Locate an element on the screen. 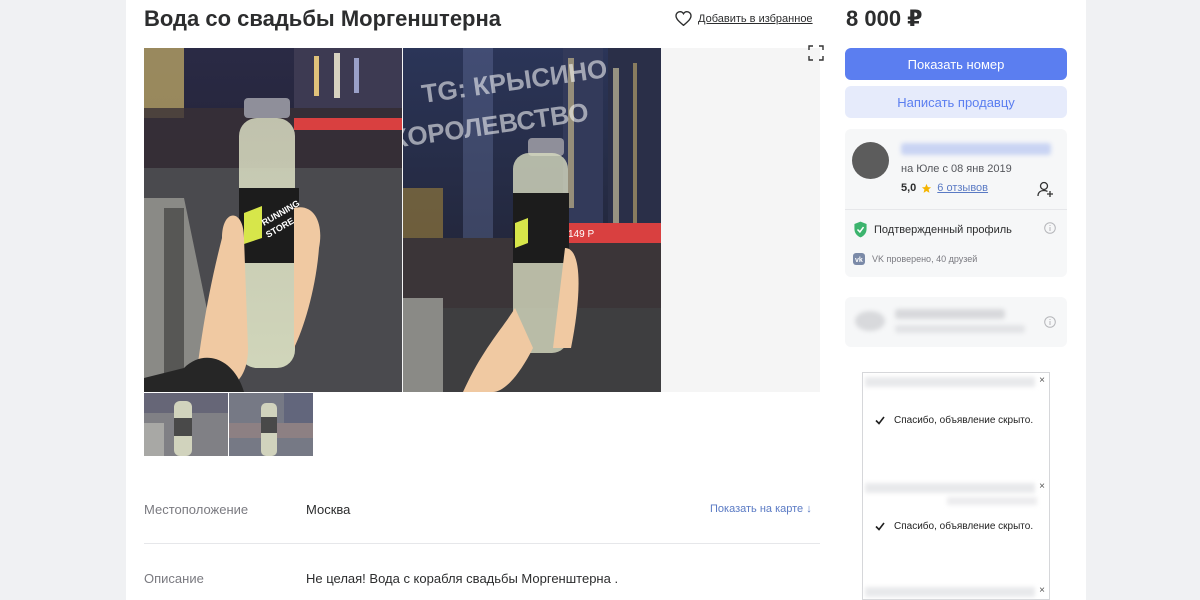  seller-rating: 5,0 6 отзывов is located at coordinates (944, 188).